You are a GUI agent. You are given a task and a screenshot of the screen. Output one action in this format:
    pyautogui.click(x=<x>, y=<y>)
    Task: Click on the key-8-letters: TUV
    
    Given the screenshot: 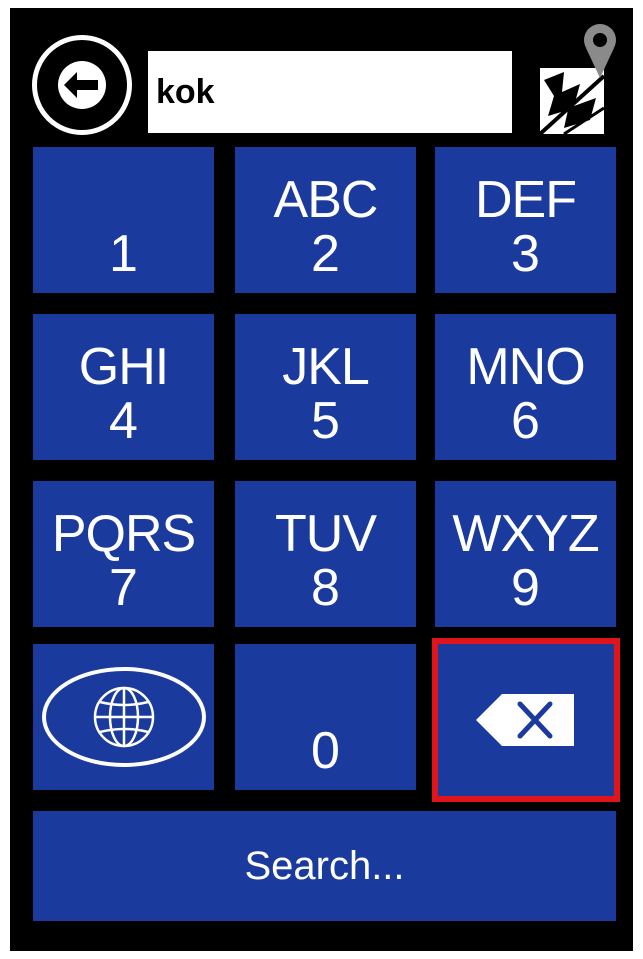 What is the action you would take?
    pyautogui.click(x=326, y=534)
    